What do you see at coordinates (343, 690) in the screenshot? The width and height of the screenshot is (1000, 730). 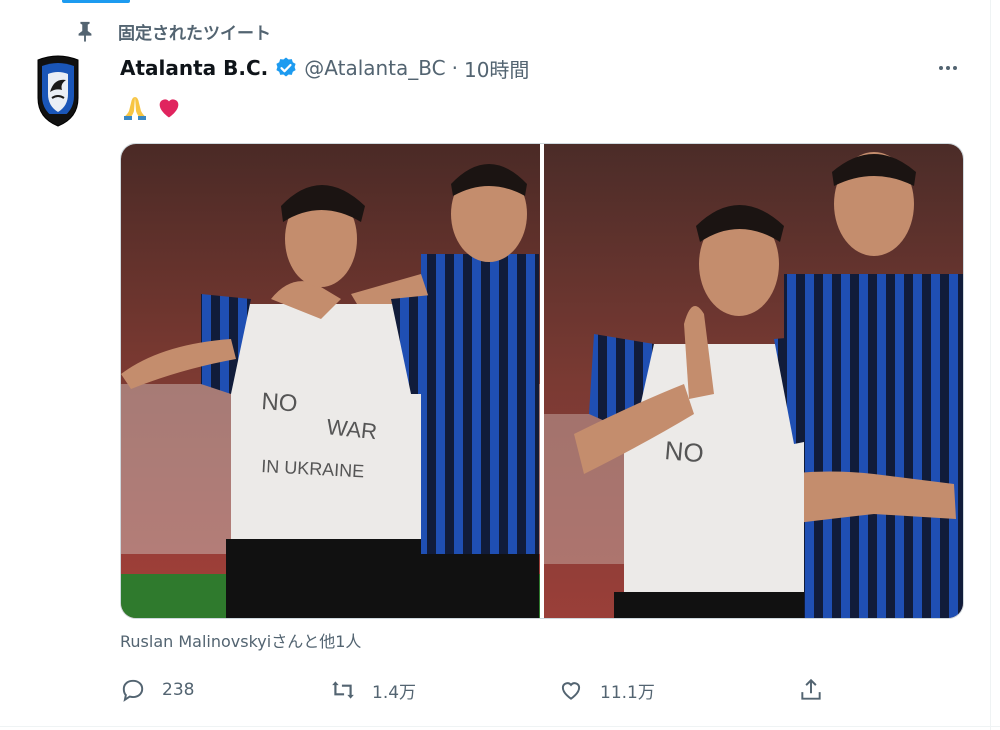 I see `retweet-icon` at bounding box center [343, 690].